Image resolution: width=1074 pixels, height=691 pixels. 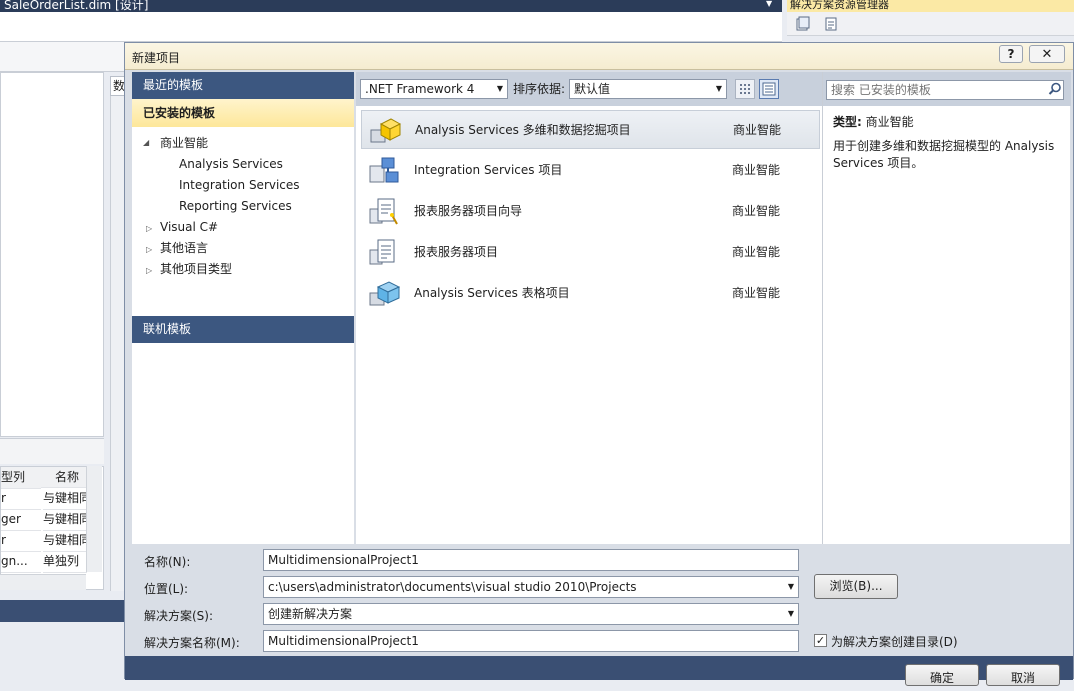 What do you see at coordinates (1011, 54) in the screenshot?
I see `help-button: ?` at bounding box center [1011, 54].